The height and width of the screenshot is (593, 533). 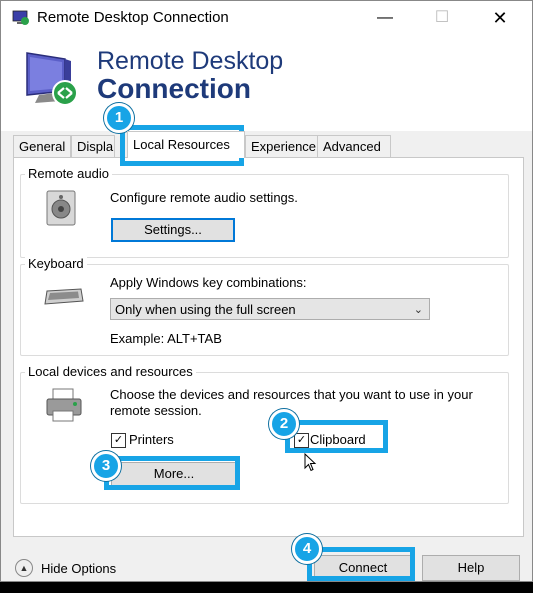 I want to click on callout-highlight-clipboard, so click(x=336, y=436).